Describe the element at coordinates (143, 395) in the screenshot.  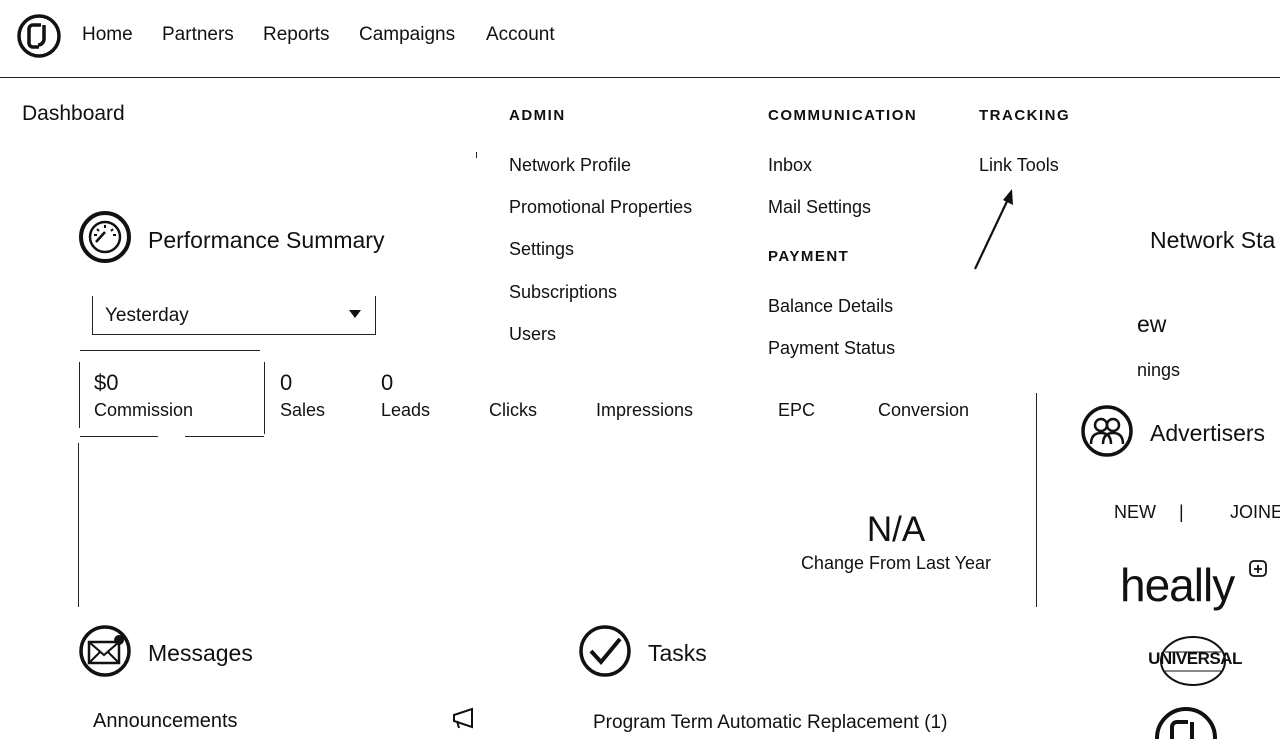
I see `metric-commission: $0 Commission` at that location.